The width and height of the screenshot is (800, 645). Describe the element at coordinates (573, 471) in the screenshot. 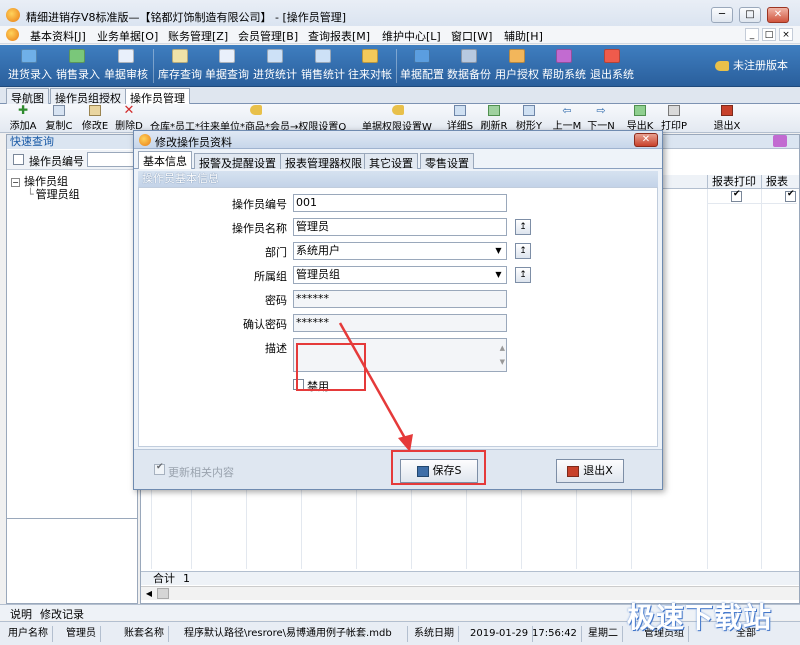

I see `exit-door-icon` at that location.